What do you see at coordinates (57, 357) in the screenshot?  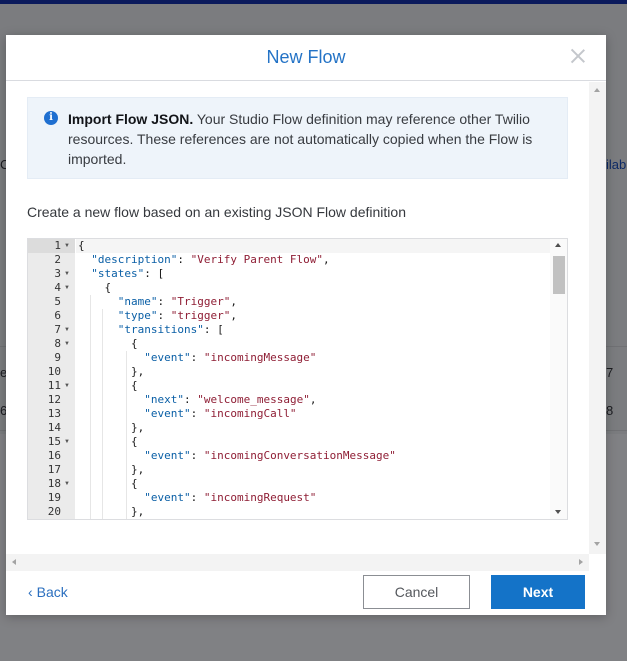 I see `line-number: 9` at bounding box center [57, 357].